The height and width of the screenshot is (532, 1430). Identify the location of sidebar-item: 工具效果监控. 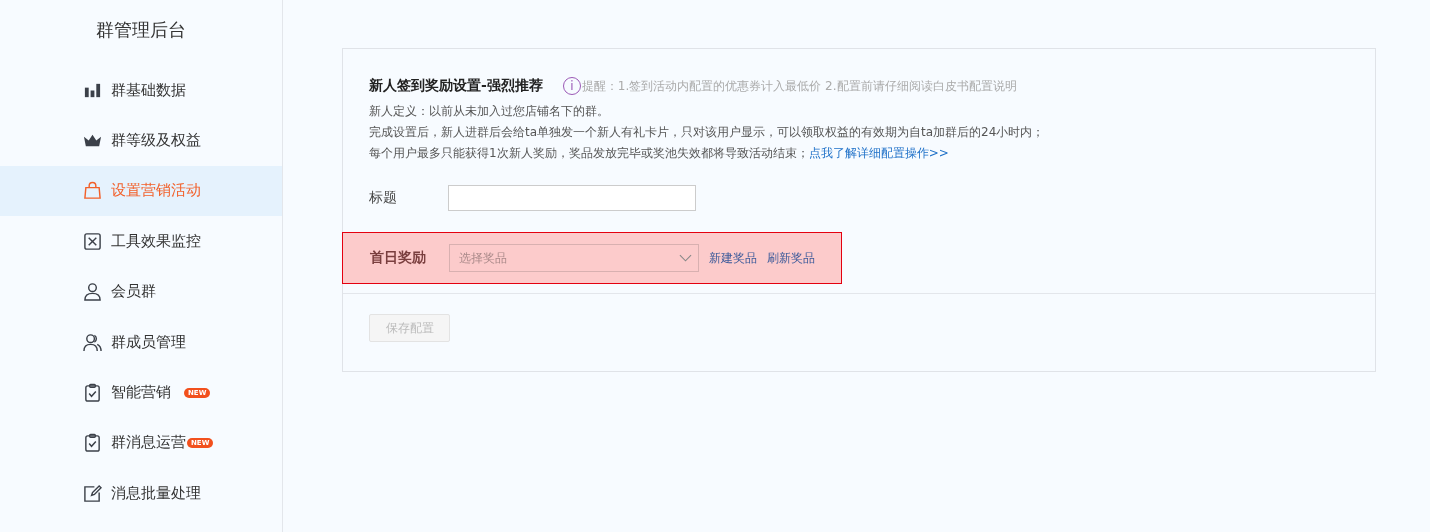
(141, 241).